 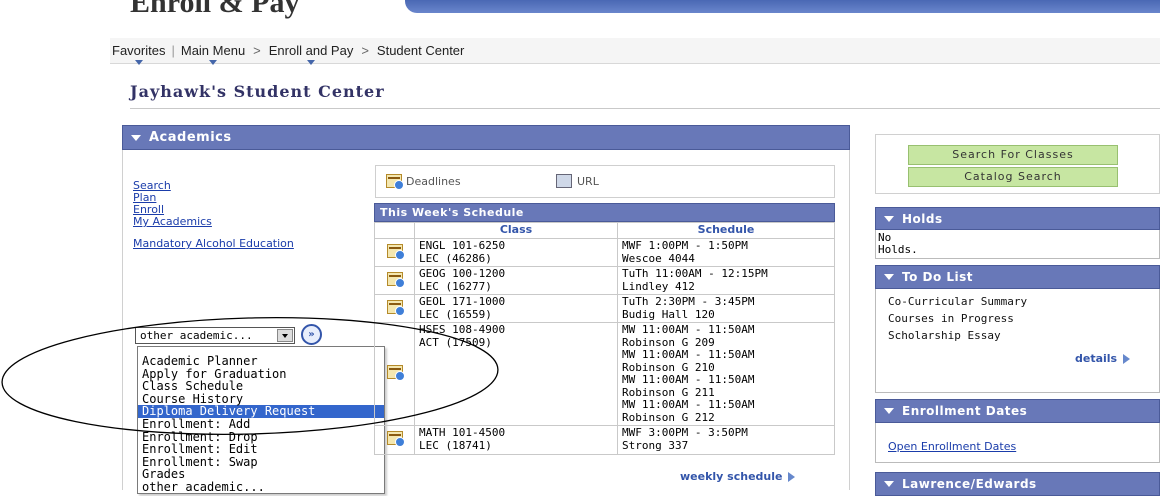 What do you see at coordinates (261, 424) in the screenshot?
I see `dropdown-option: Enrollment: Add` at bounding box center [261, 424].